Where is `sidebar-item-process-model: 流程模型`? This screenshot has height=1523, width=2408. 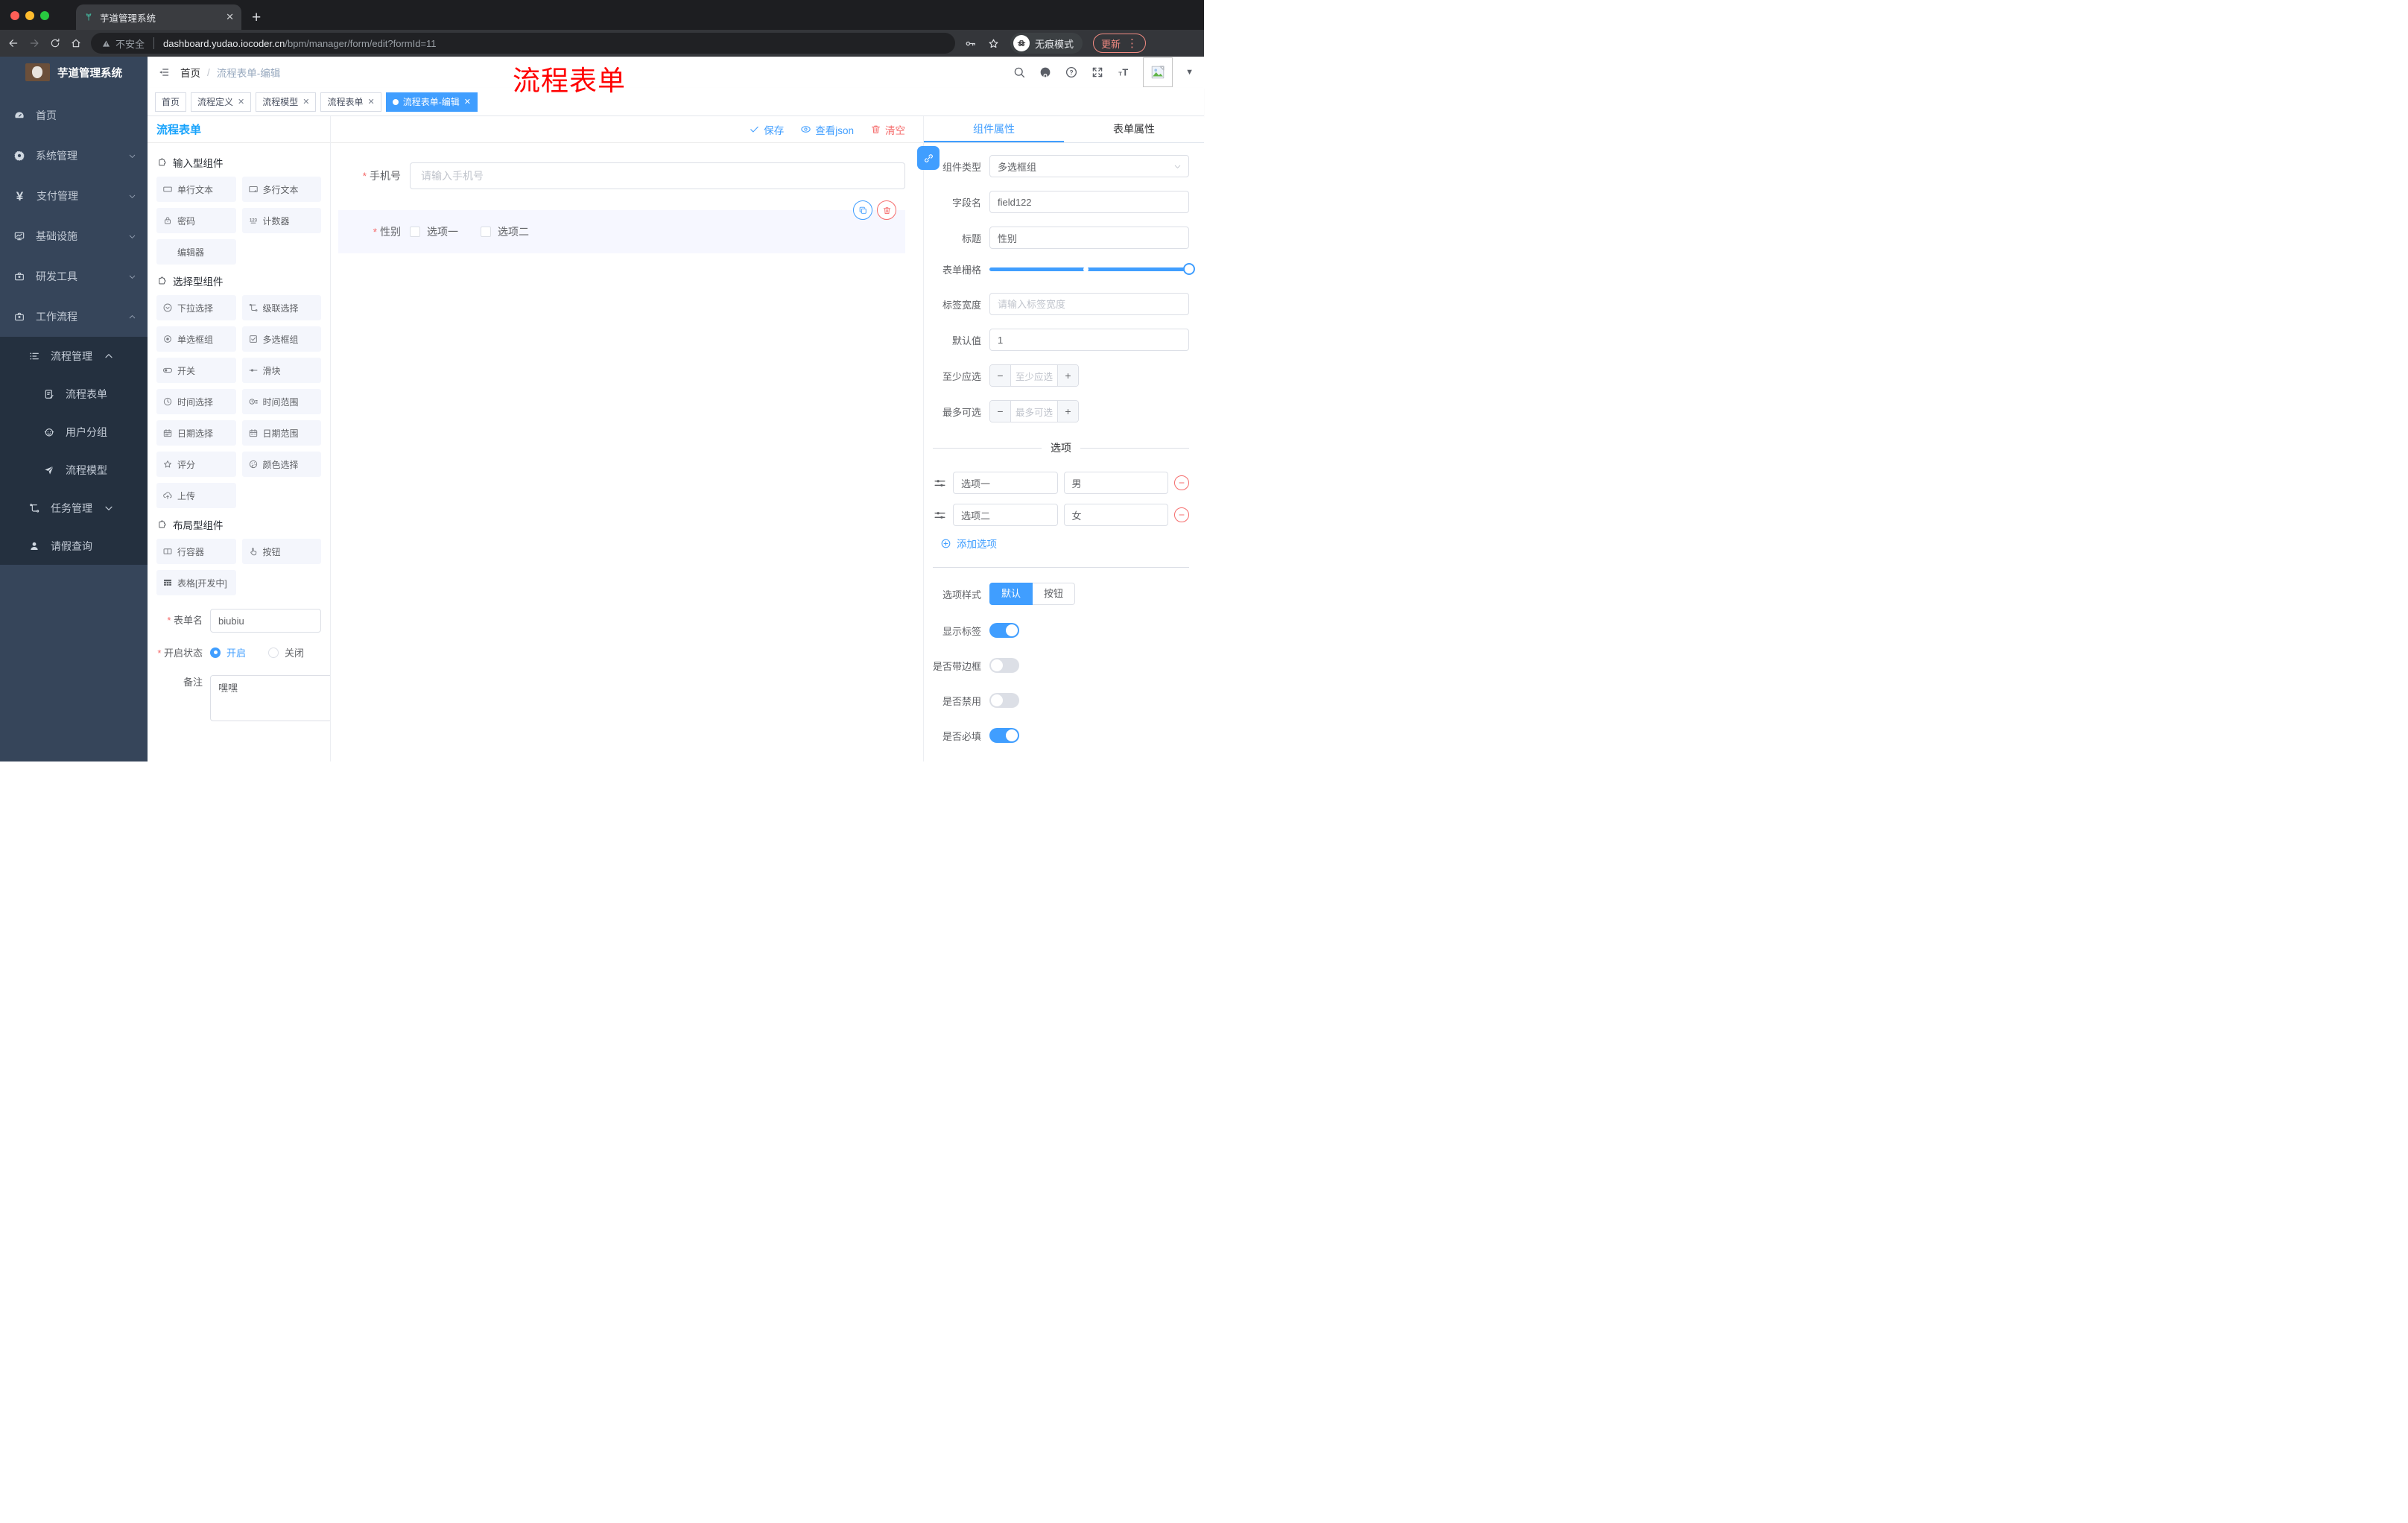 sidebar-item-process-model: 流程模型 is located at coordinates (74, 470).